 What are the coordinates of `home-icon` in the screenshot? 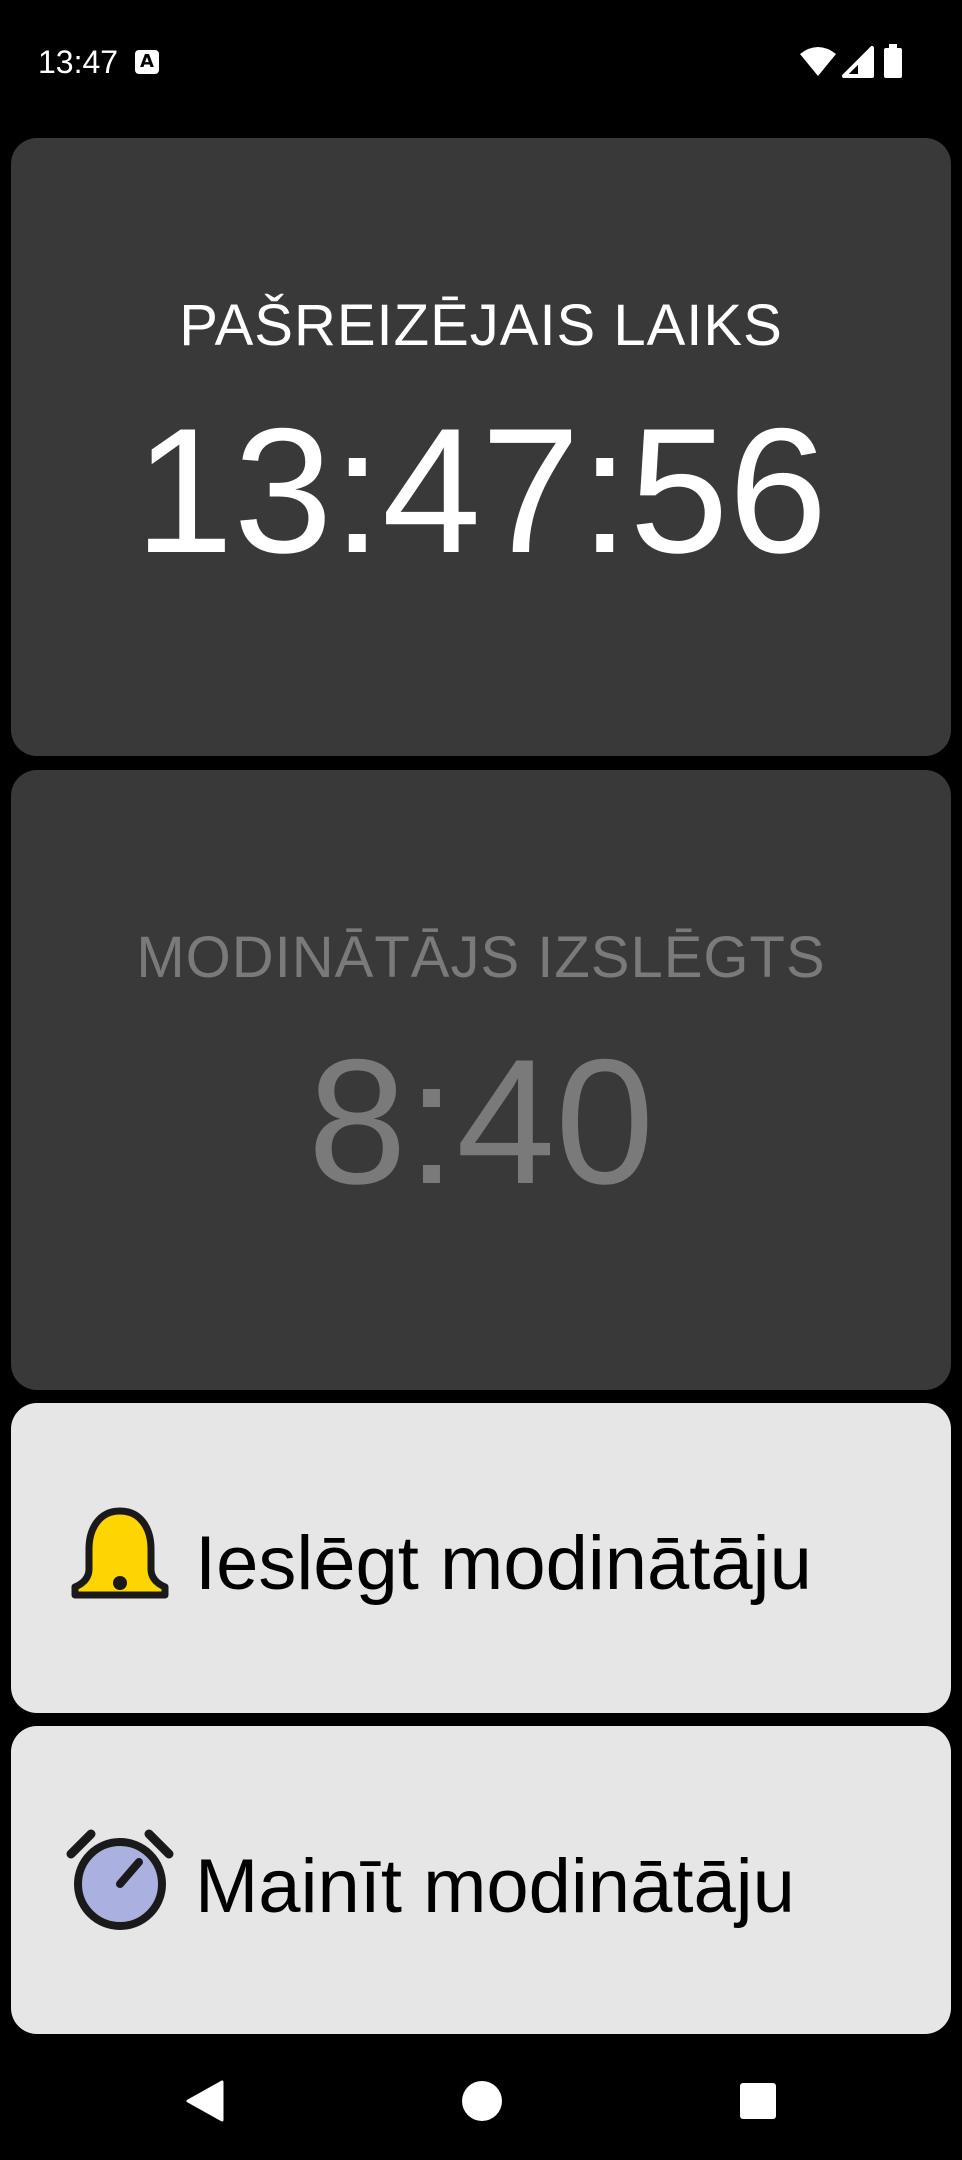 It's located at (482, 2101).